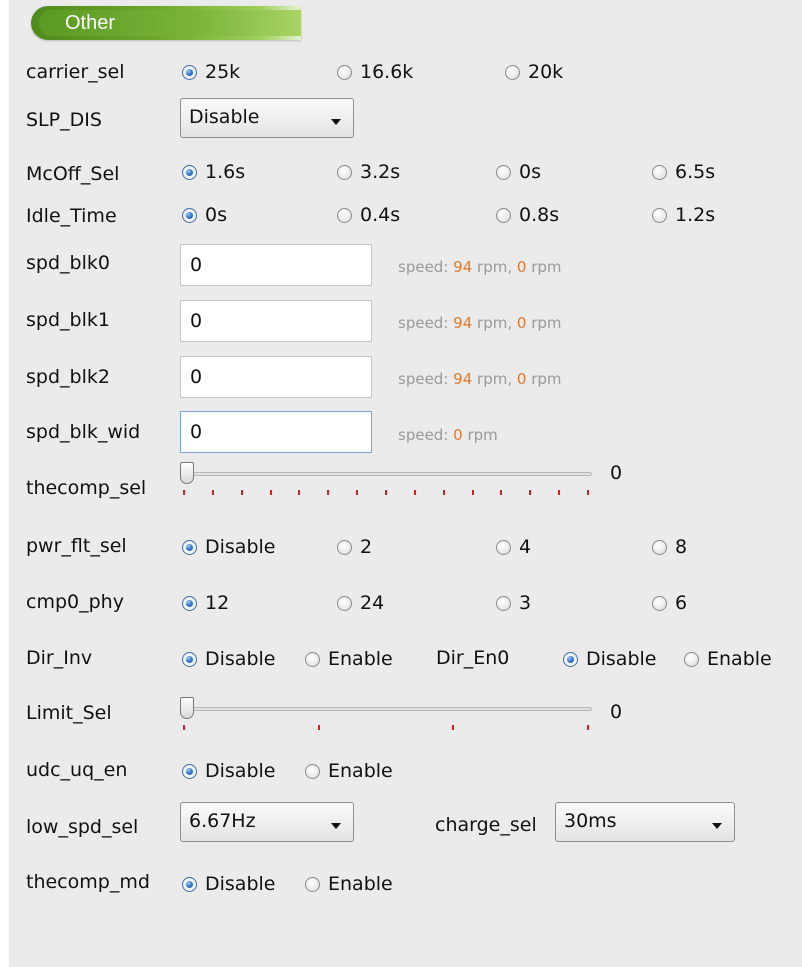 The image size is (802, 967). I want to click on udc-uq-en-radio-disable: Disable, so click(228, 771).